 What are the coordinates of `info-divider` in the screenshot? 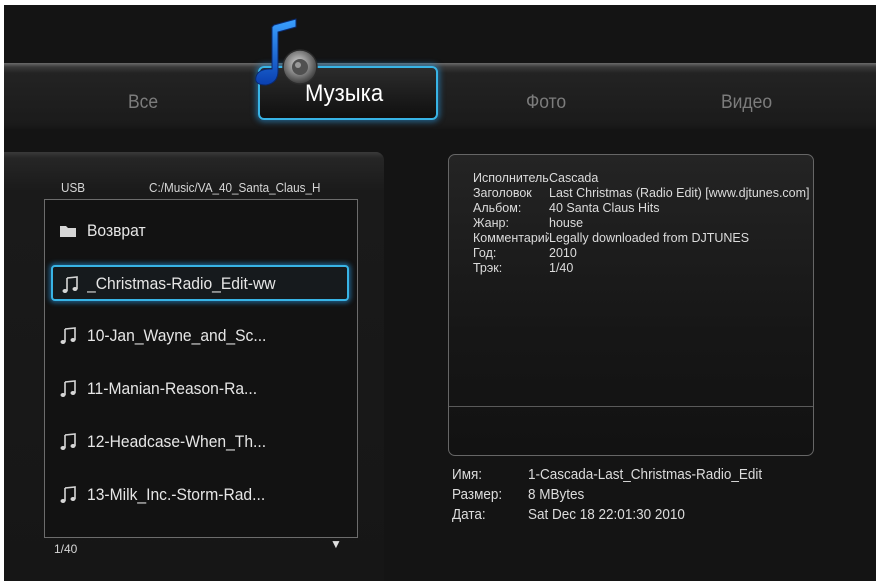 It's located at (631, 406).